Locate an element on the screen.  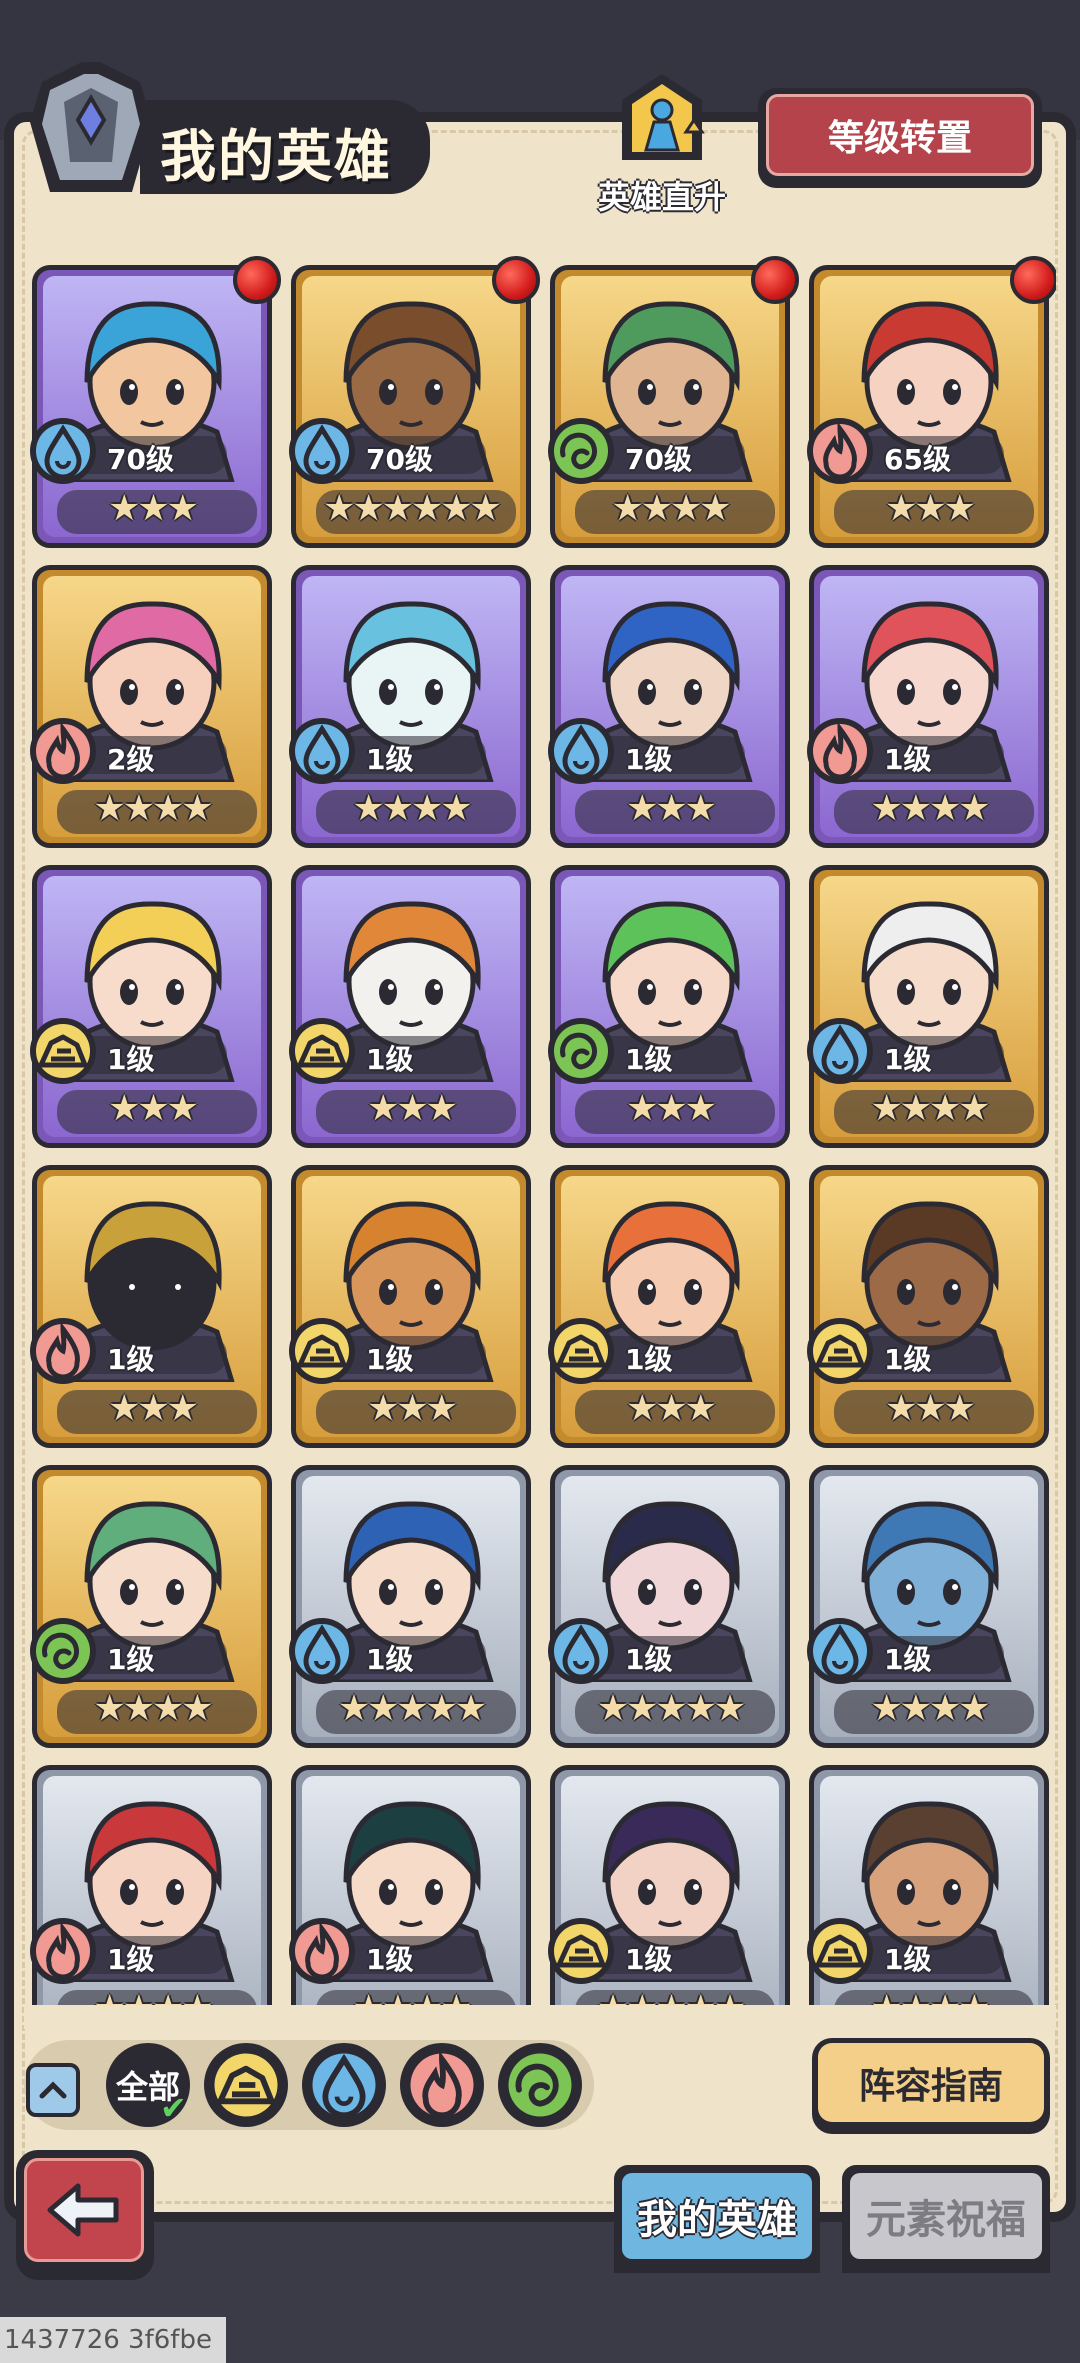
collapse-toggle-button is located at coordinates (53, 2090).